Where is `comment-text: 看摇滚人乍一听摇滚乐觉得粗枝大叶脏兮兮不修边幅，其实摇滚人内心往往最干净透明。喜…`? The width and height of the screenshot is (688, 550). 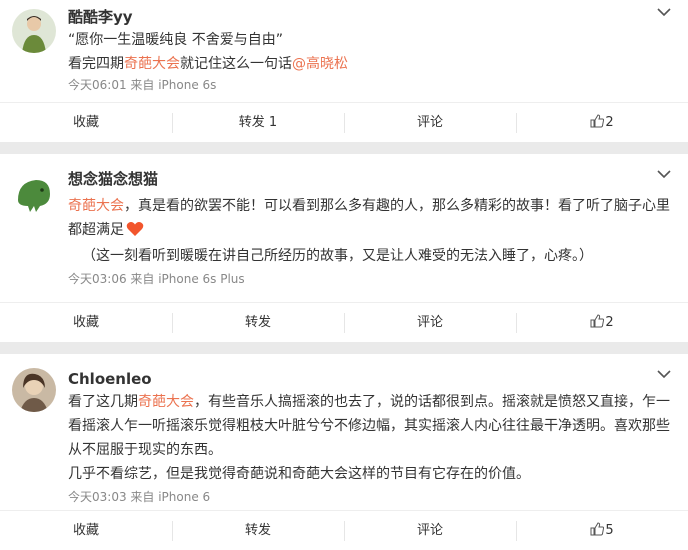 comment-text: 看摇滚人乍一听摇滚乐觉得粗枝大叶脏兮兮不修边幅，其实摇滚人内心往往最干净透明。喜… is located at coordinates (369, 426).